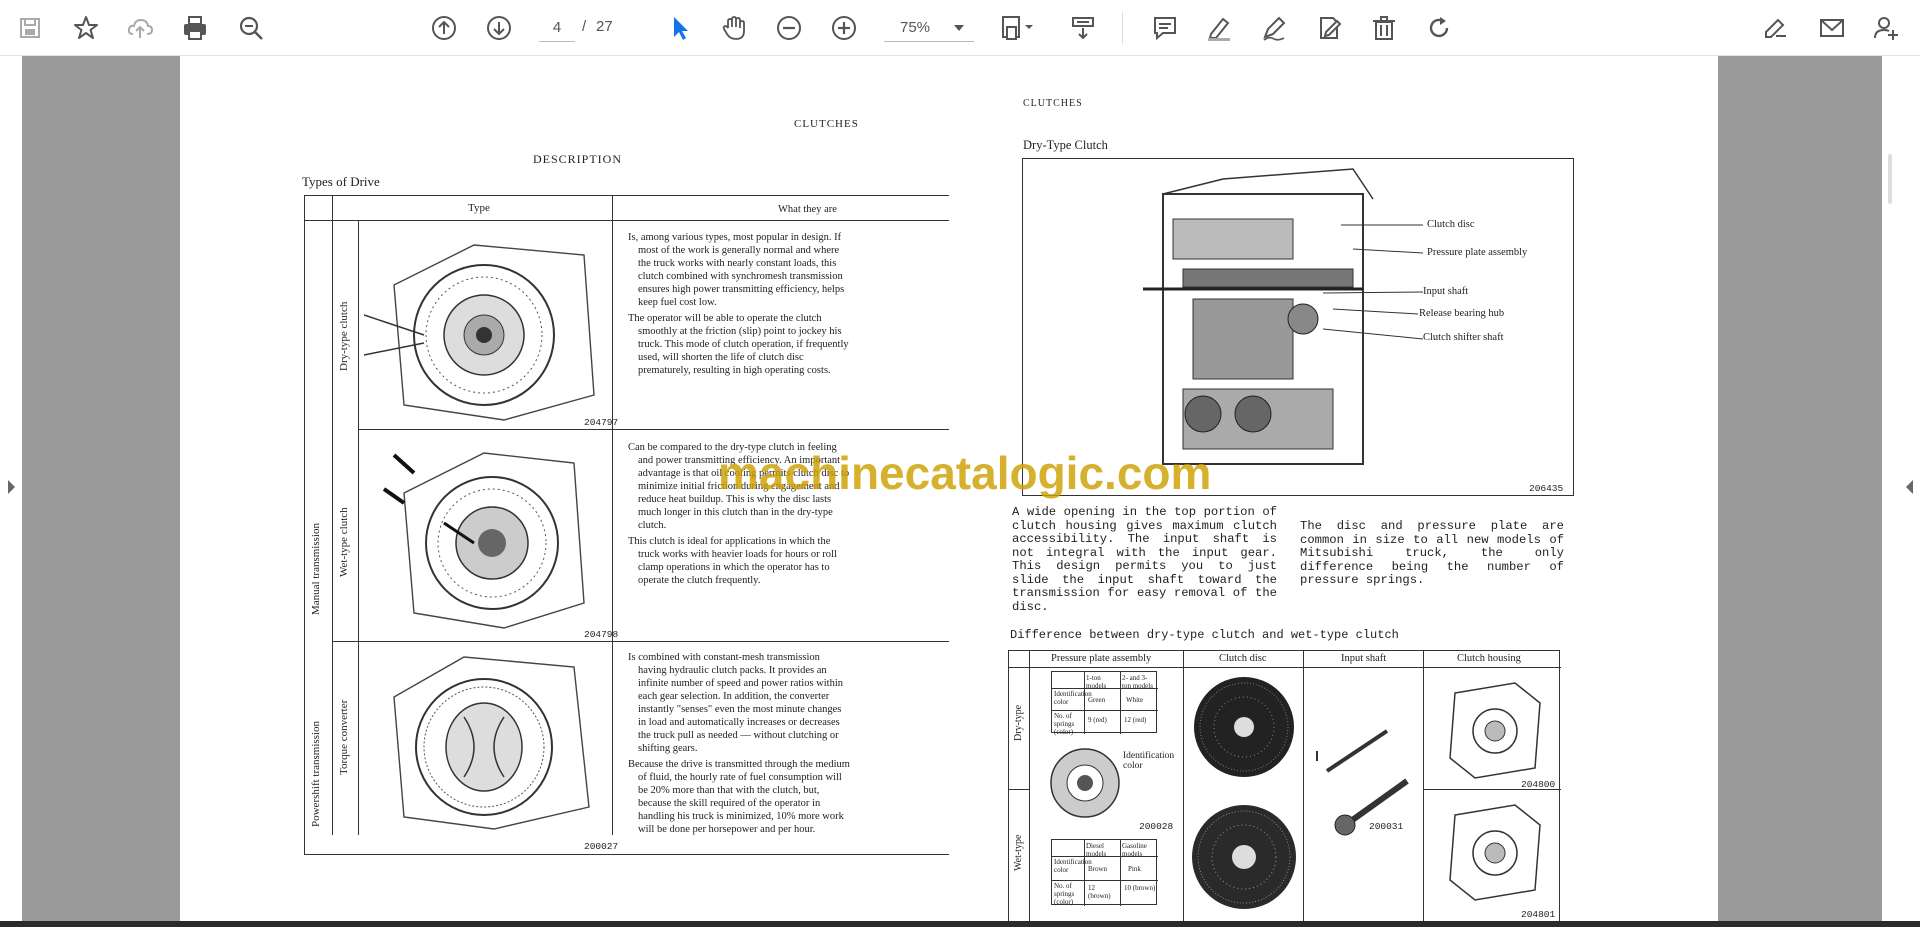  I want to click on callout-pressure-plate: Pressure plate assembly, so click(1477, 252).